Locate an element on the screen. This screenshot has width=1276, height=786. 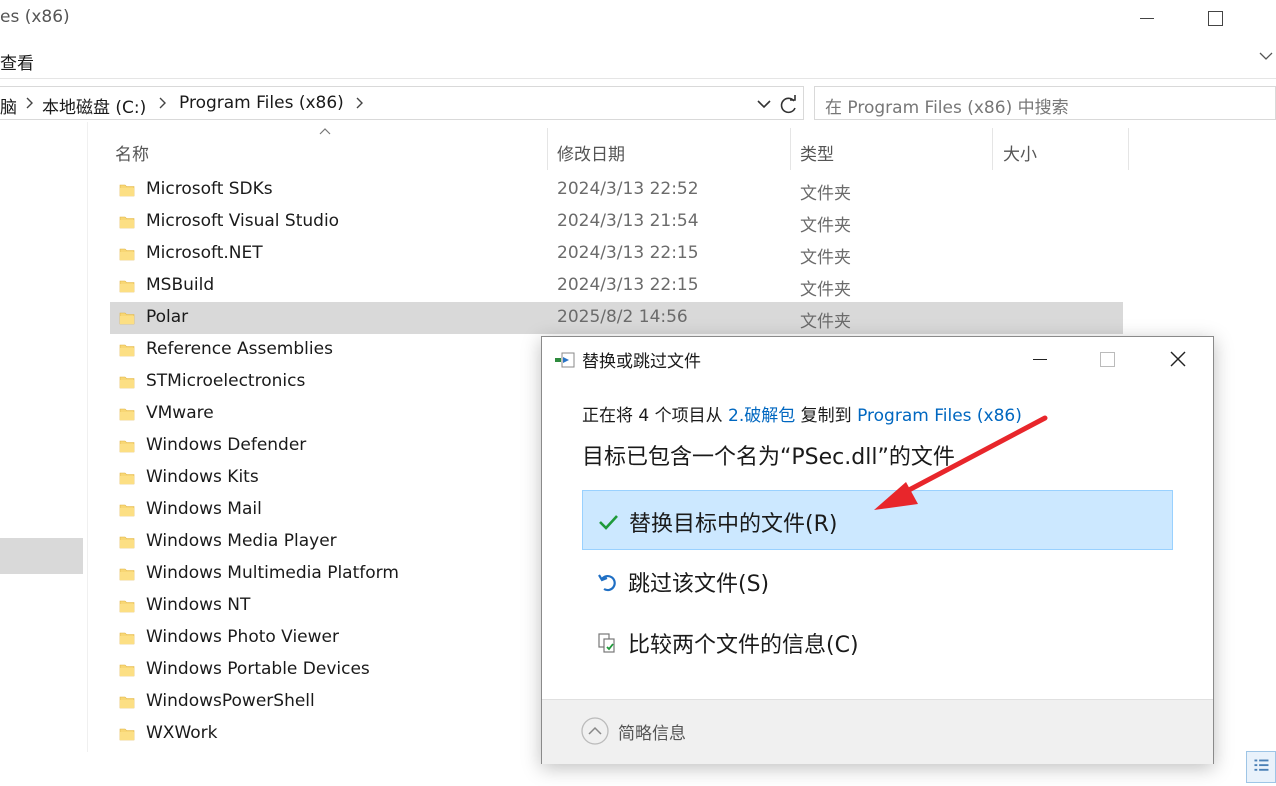
file-modified: 2024/3/13 21:54 is located at coordinates (628, 221).